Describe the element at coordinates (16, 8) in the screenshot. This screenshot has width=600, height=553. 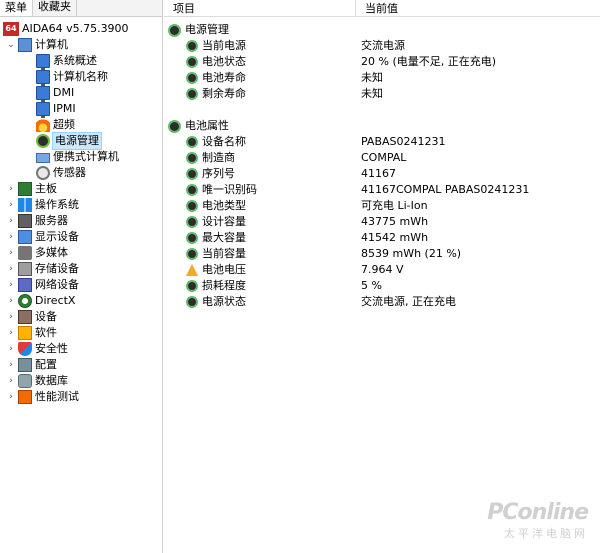
I see `tab-menu: 菜单` at that location.